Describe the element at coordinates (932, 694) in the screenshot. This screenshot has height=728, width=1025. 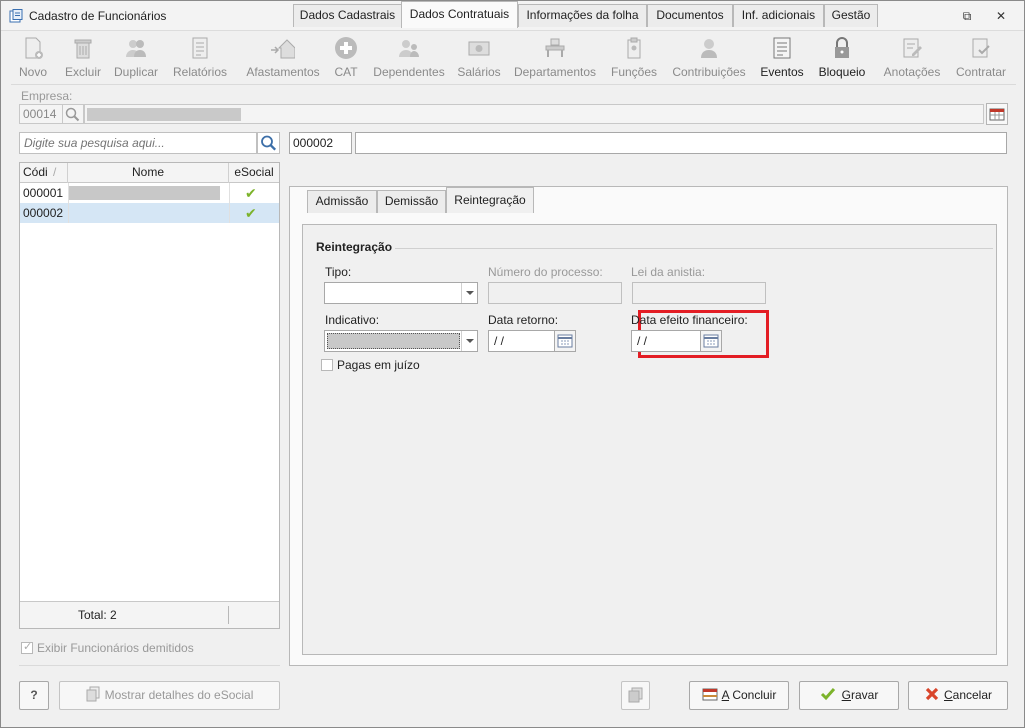
I see `cancel-x-icon` at that location.